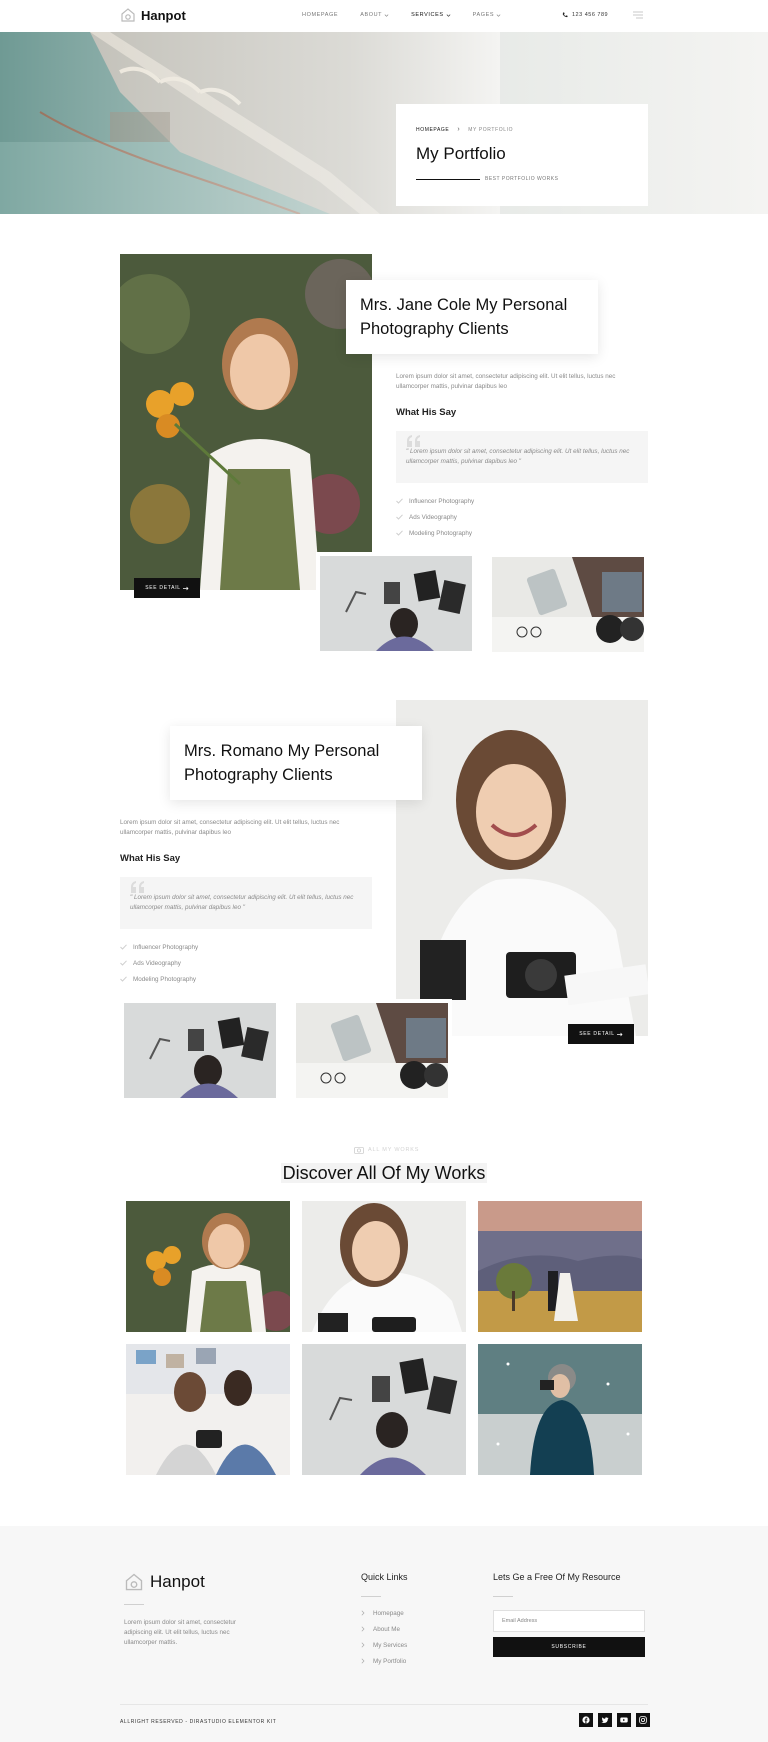 This screenshot has width=768, height=1742. Describe the element at coordinates (208, 1266) in the screenshot. I see `work-photo-florist` at that location.